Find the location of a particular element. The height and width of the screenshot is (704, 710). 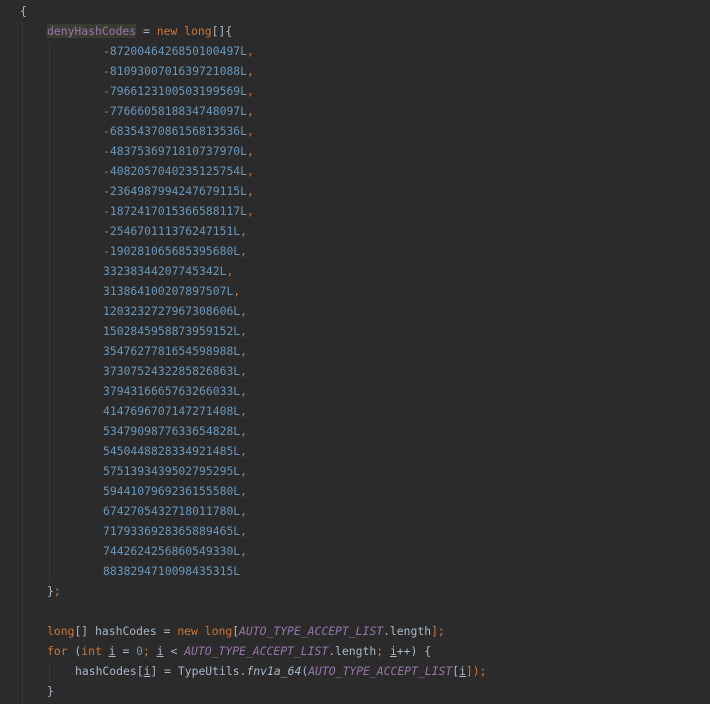

open-brace: { is located at coordinates (23, 11).